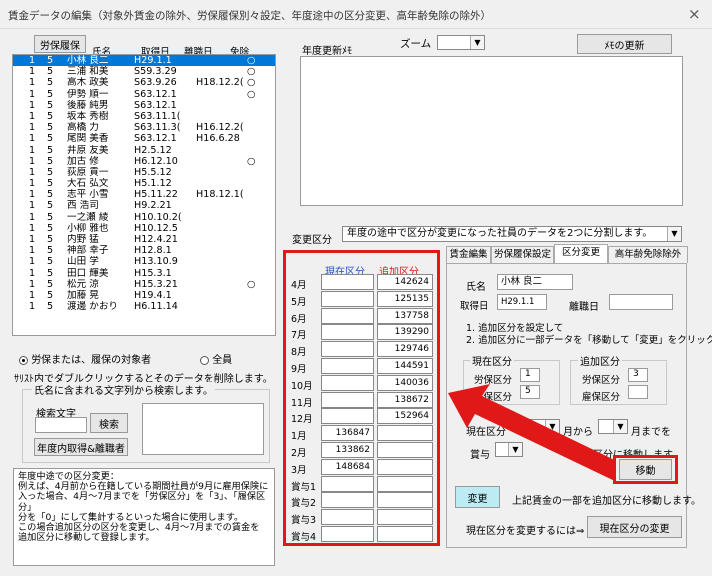  Describe the element at coordinates (144, 228) in the screenshot. I see `list-item: 1 5 小柳 雅也 H10.12.5` at that location.